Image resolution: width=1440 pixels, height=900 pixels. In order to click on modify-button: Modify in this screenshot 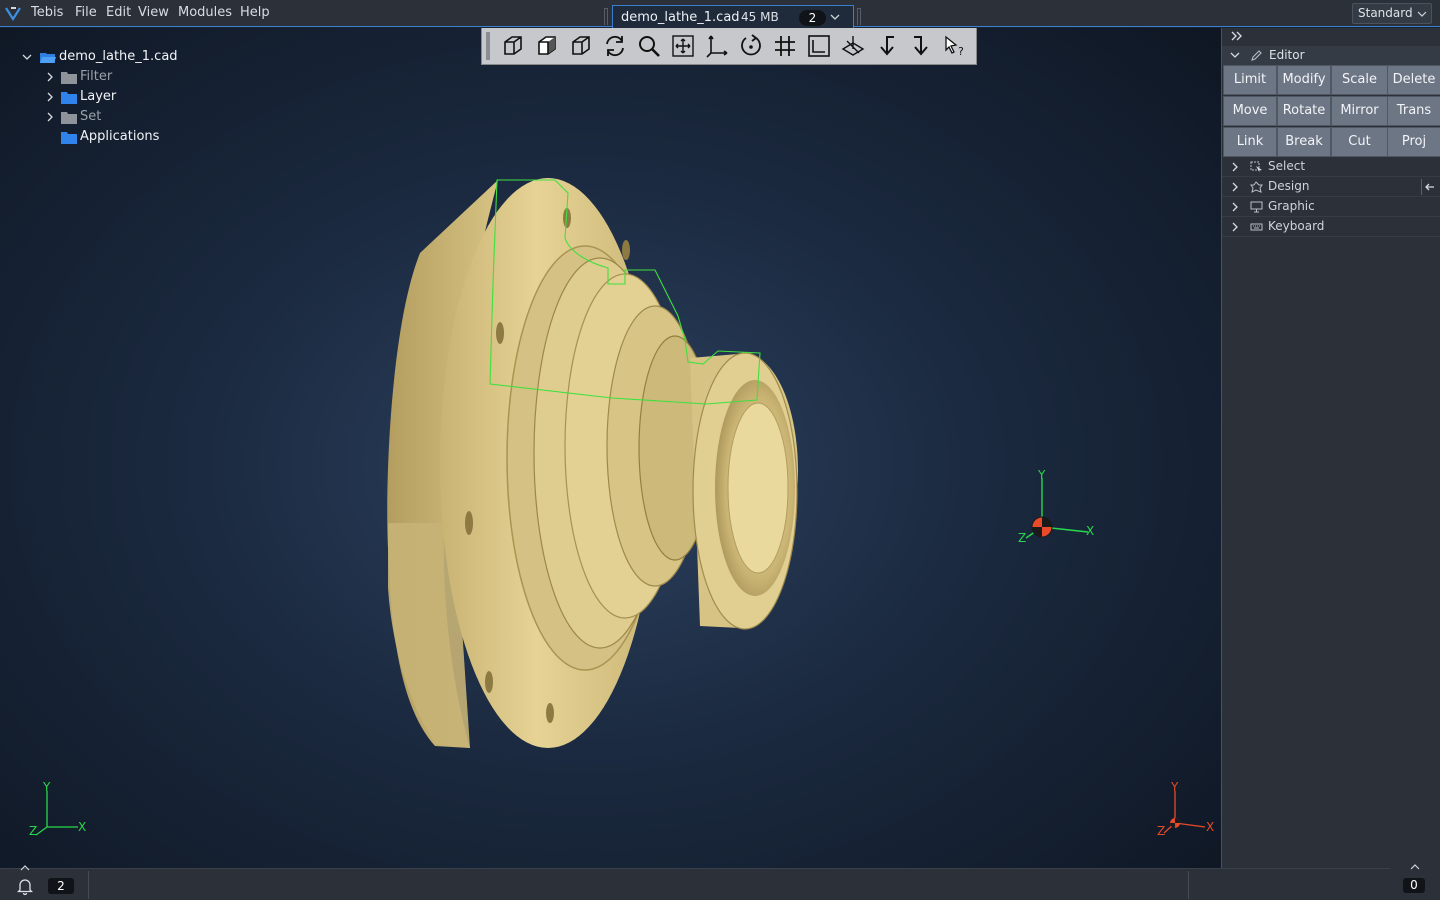, I will do `click(1304, 80)`.